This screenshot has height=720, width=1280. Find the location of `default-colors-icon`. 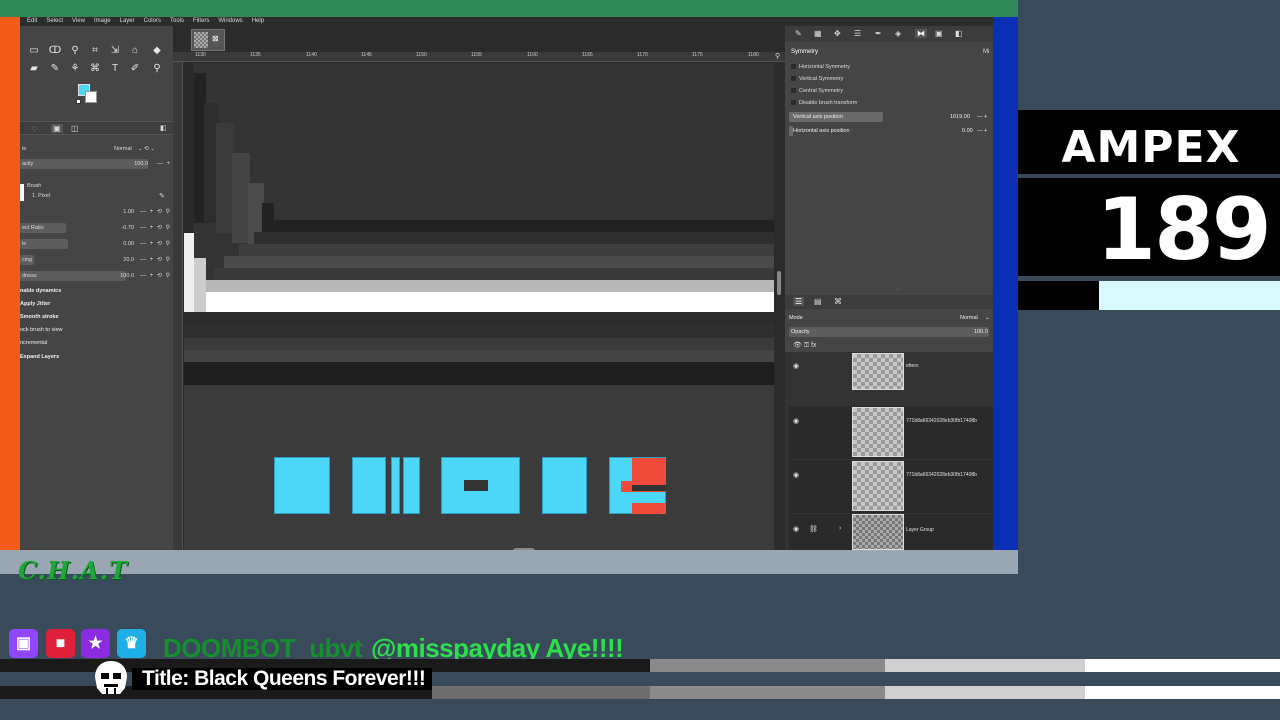

default-colors-icon is located at coordinates (78, 101).